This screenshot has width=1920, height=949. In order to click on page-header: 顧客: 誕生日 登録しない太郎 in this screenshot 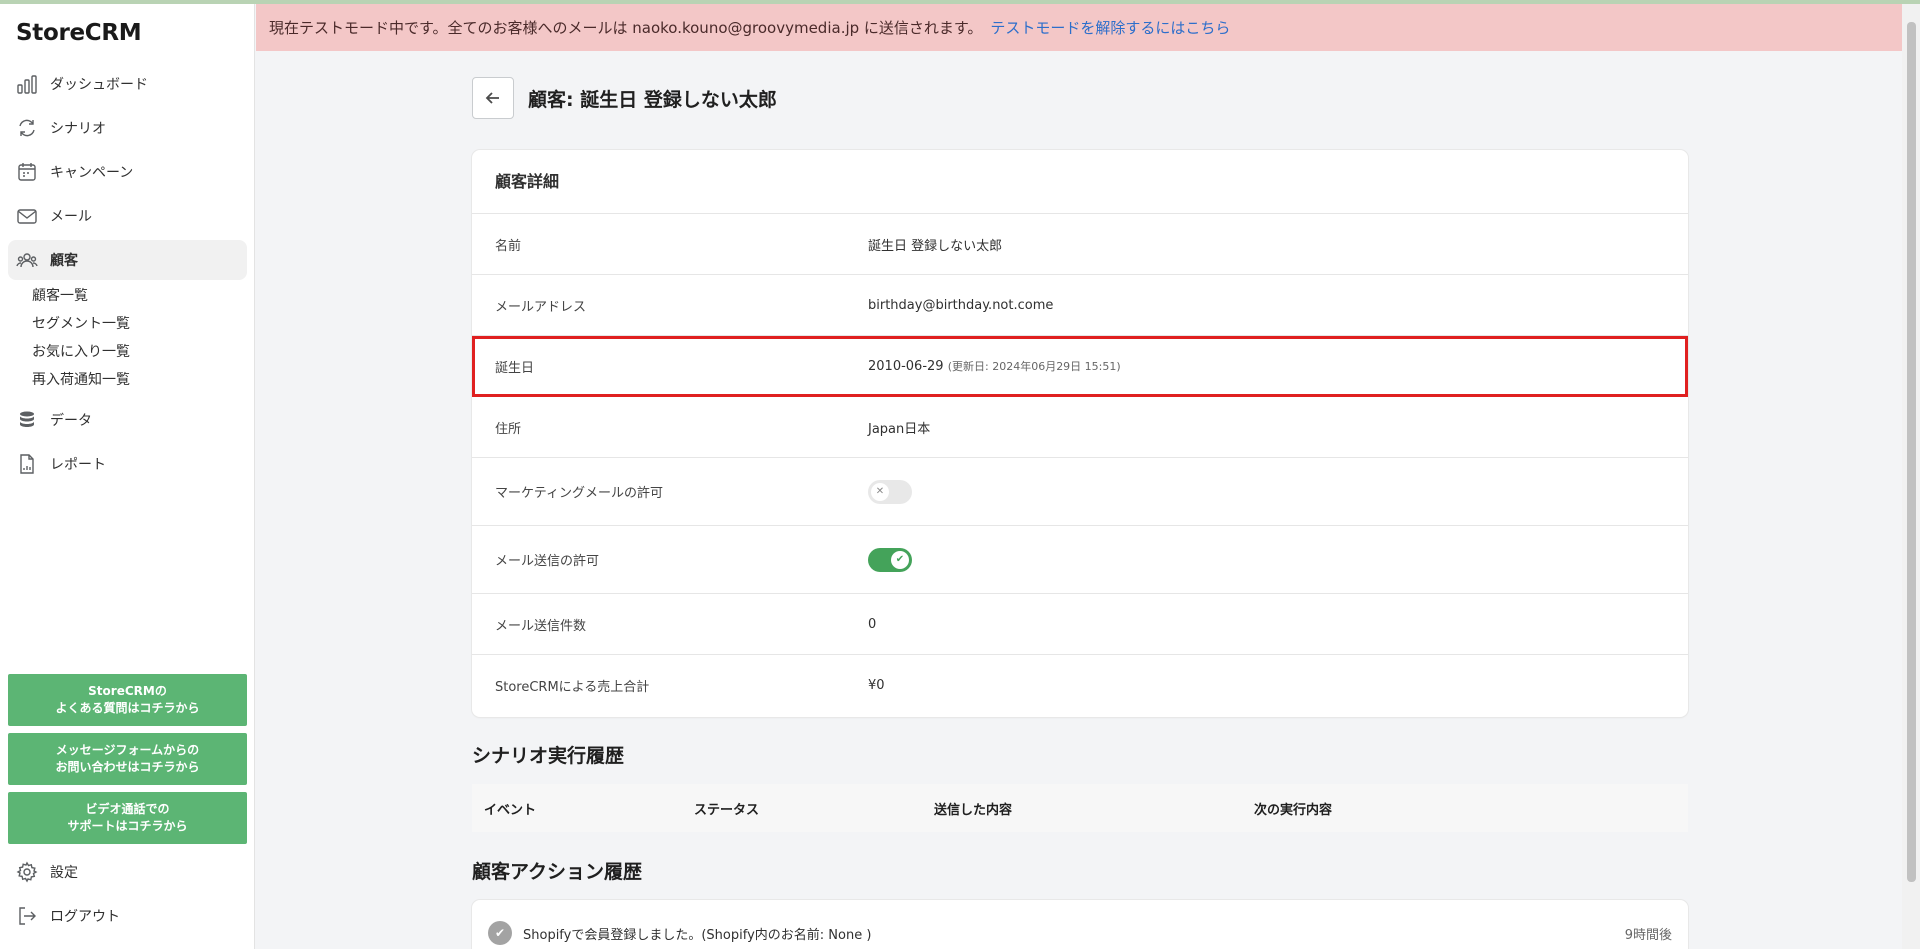, I will do `click(624, 98)`.